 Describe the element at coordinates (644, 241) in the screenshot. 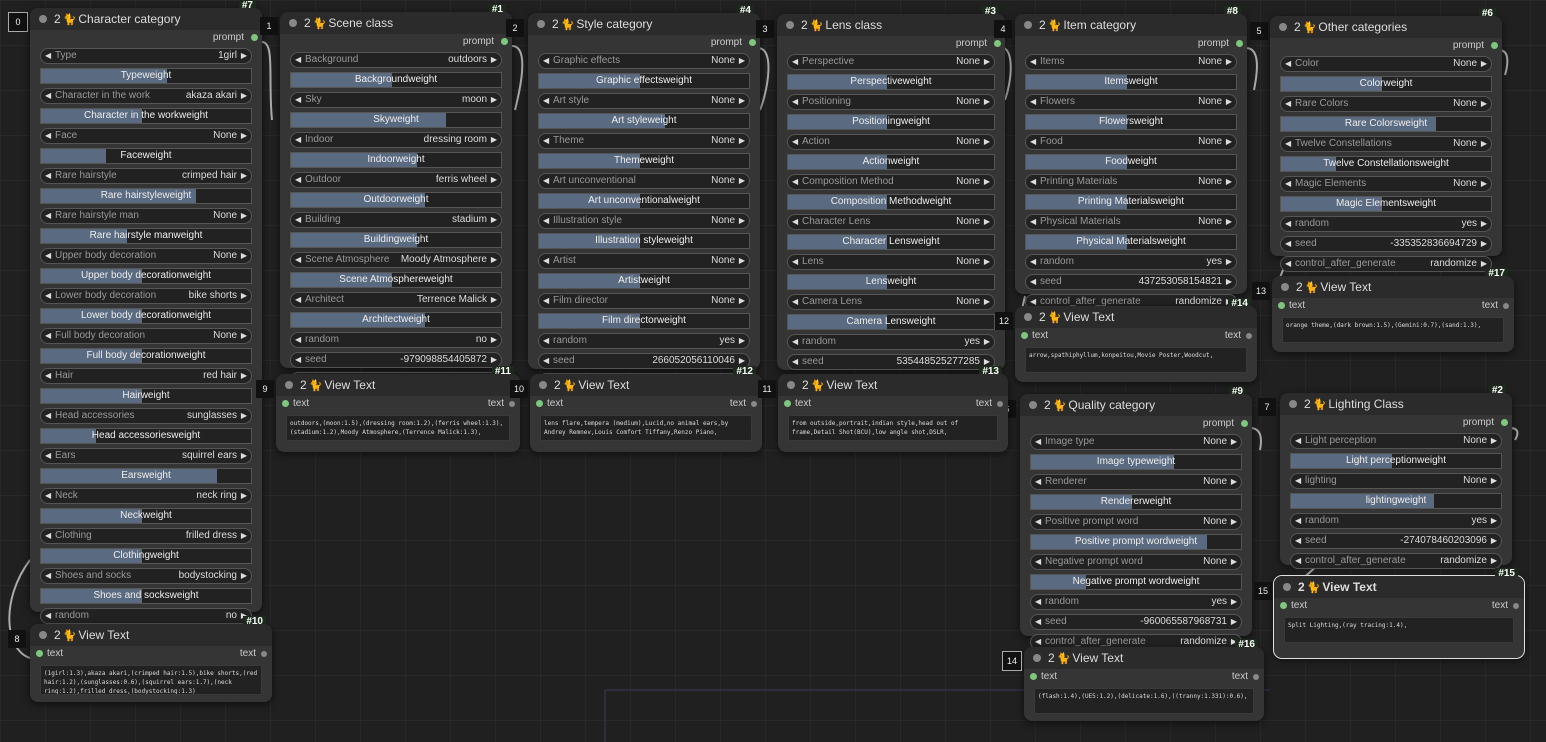

I see `slider-illustration-styleweight: Illustration styleweight` at that location.